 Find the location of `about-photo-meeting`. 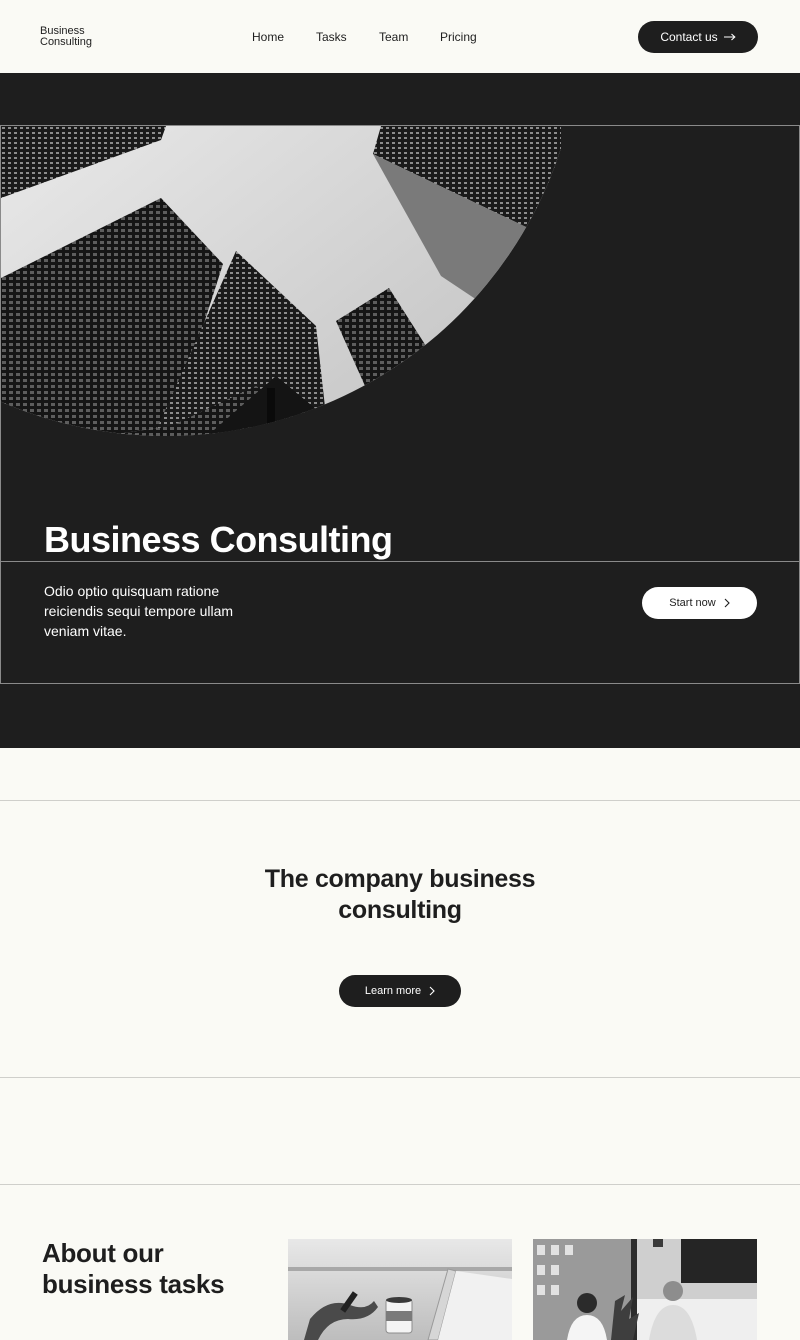

about-photo-meeting is located at coordinates (645, 1289).